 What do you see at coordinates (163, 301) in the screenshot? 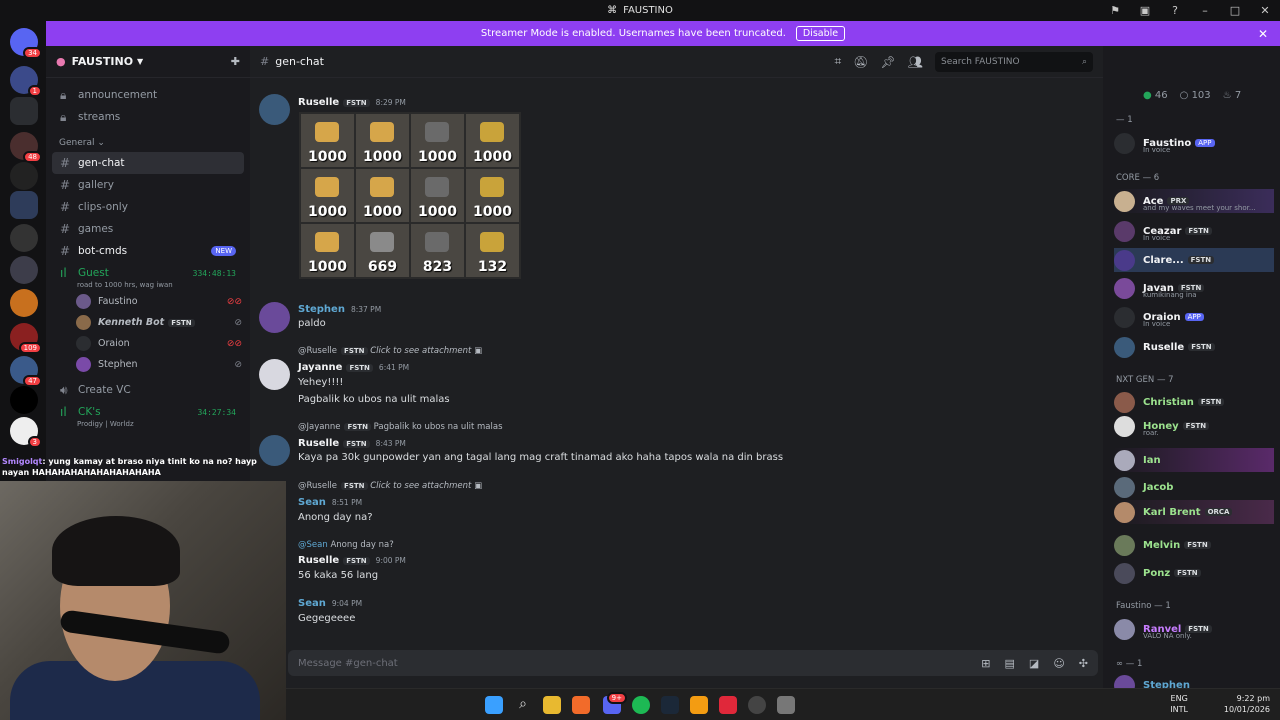
I see `voice-user: Faustino ⊘⊘` at bounding box center [163, 301].